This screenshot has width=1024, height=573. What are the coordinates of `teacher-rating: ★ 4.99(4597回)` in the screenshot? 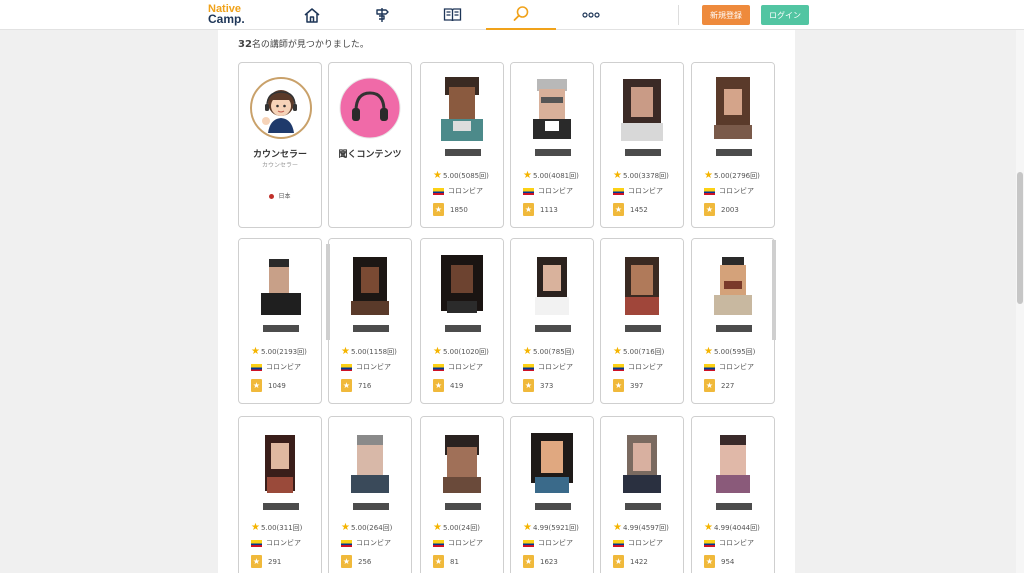 It's located at (641, 528).